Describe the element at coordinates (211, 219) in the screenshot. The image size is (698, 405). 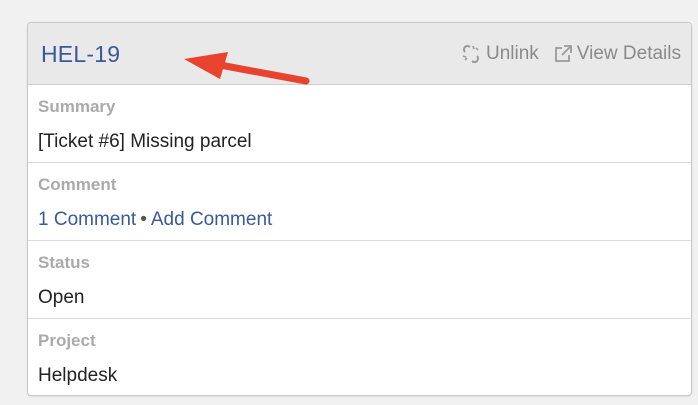
I see `add-comment-link: Add Comment` at that location.